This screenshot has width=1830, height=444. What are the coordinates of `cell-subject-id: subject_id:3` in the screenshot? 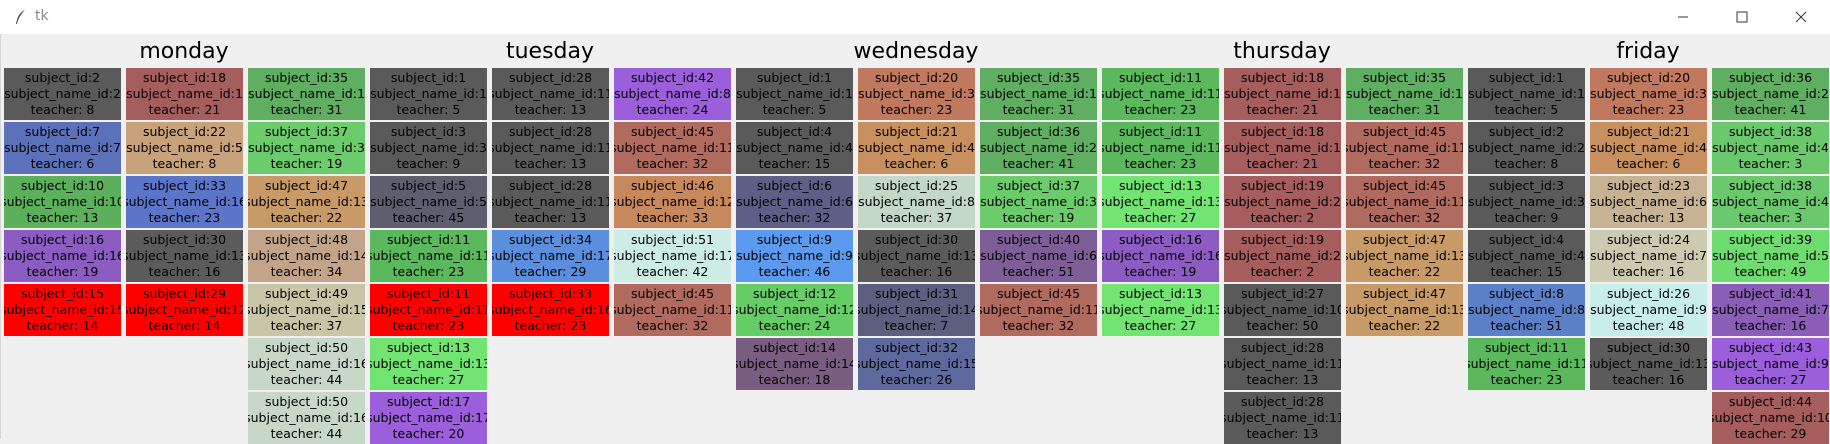 It's located at (1526, 185).